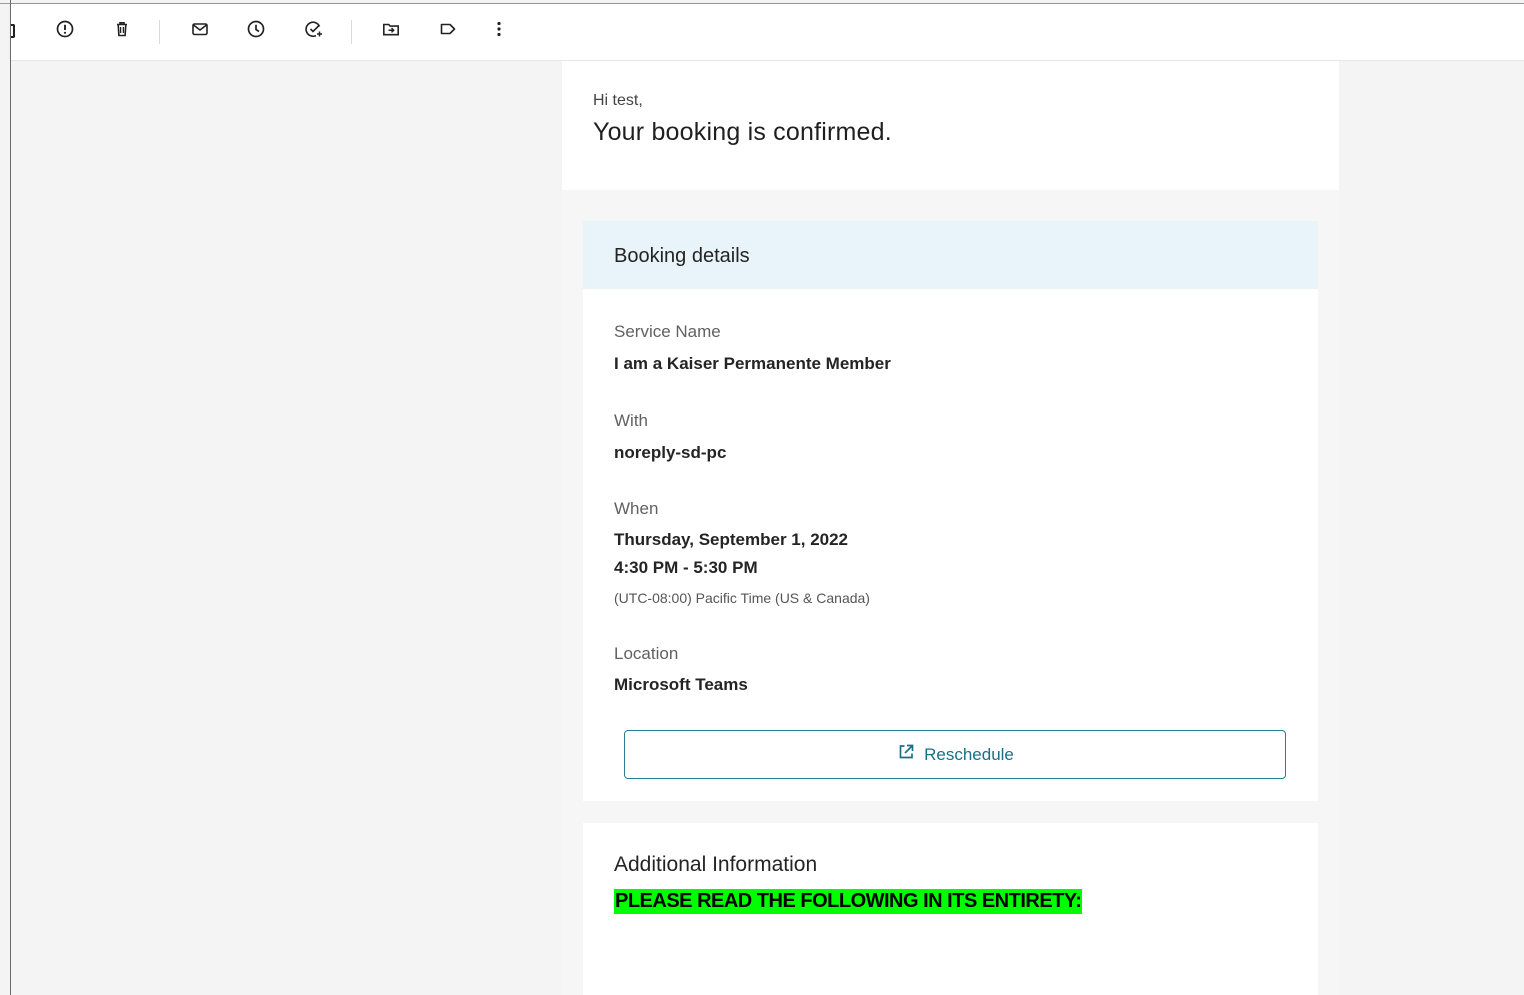  I want to click on message-toolbar, so click(767, 32).